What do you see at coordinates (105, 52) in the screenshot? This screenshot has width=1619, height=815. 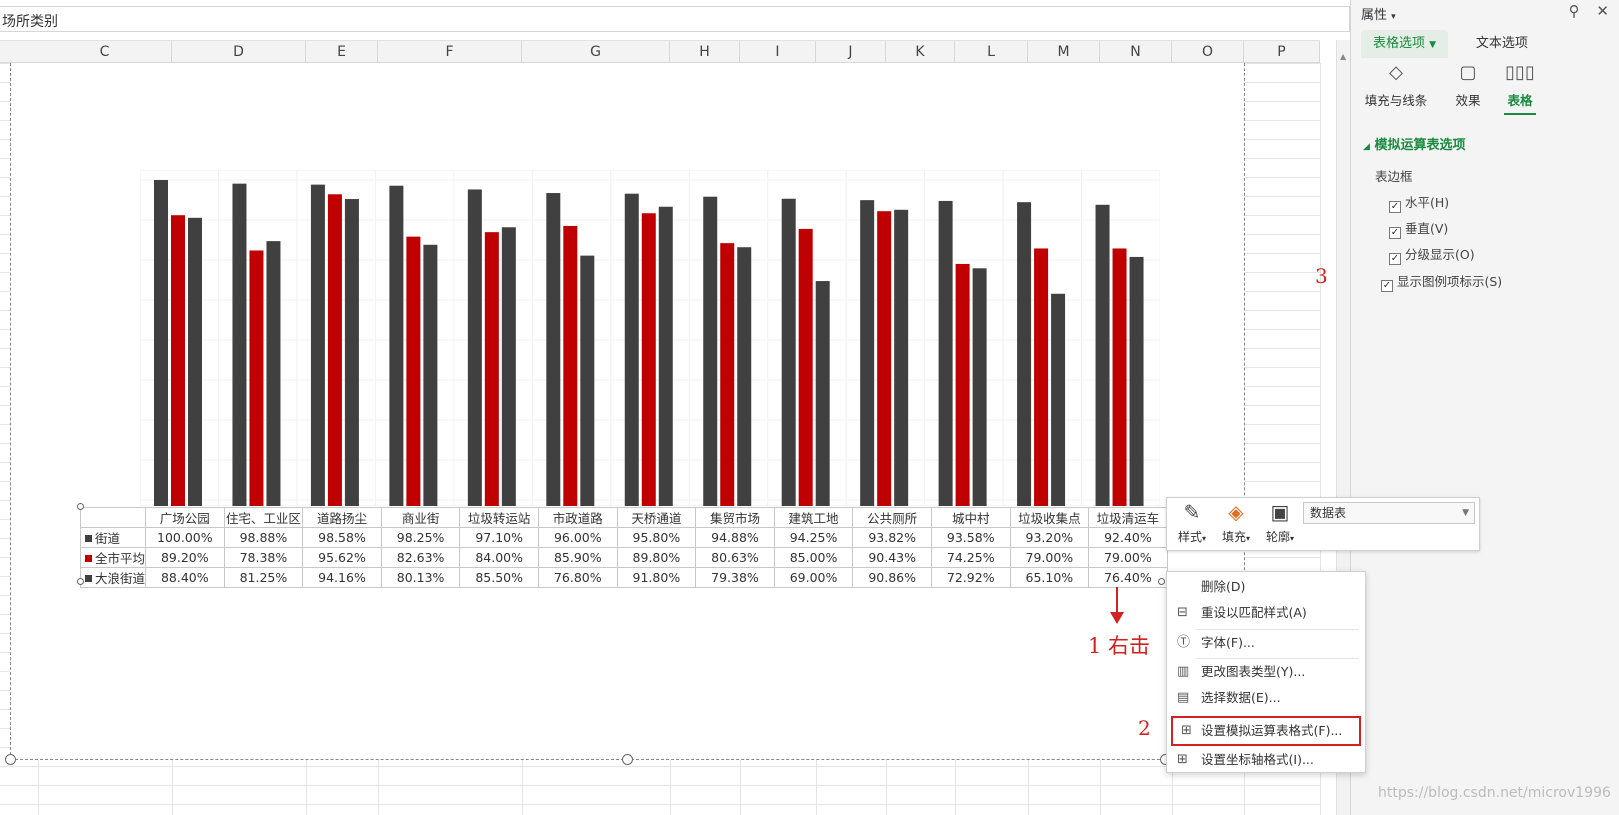 I see `column-header-cell: C` at bounding box center [105, 52].